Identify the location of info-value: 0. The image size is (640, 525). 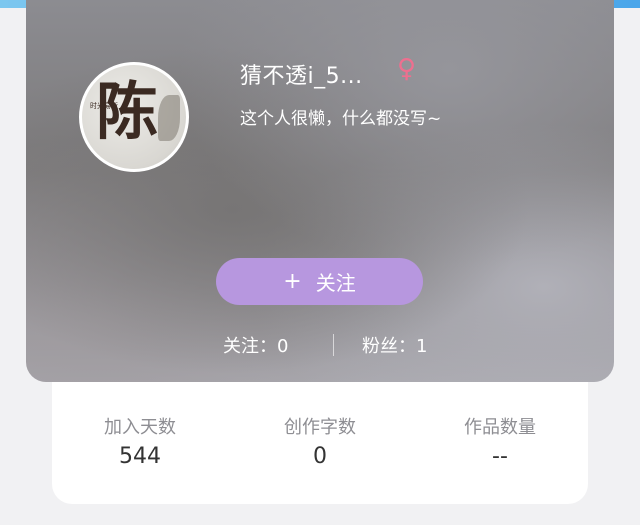
(320, 456).